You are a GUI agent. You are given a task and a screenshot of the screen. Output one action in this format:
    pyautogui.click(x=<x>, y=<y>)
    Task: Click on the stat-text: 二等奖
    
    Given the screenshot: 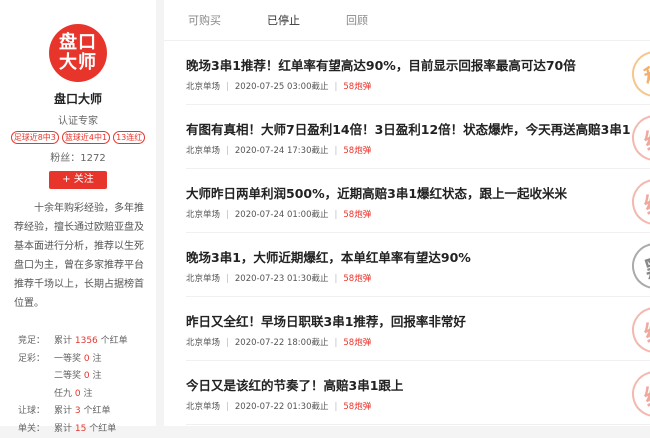 What is the action you would take?
    pyautogui.click(x=69, y=376)
    